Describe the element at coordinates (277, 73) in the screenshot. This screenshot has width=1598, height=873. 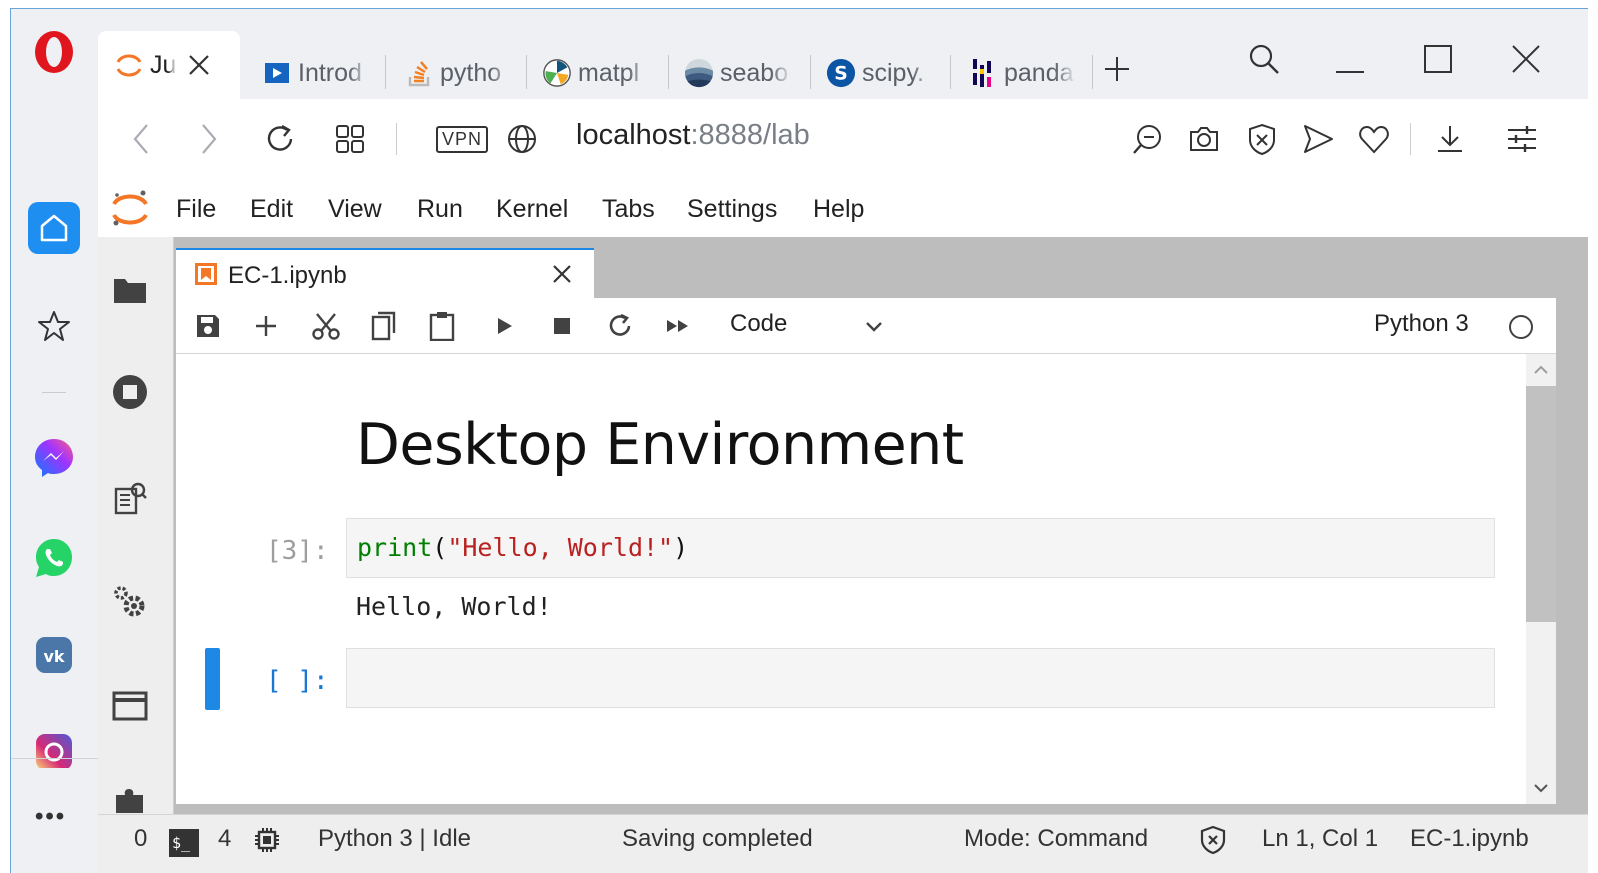
I see `video-icon` at that location.